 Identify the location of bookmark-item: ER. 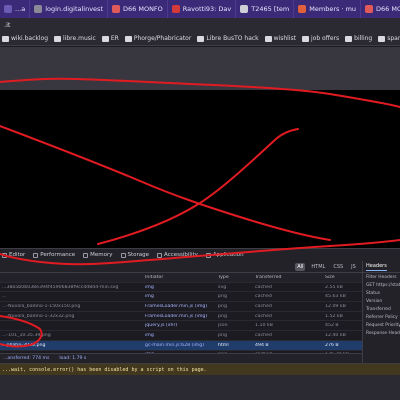
(110, 38).